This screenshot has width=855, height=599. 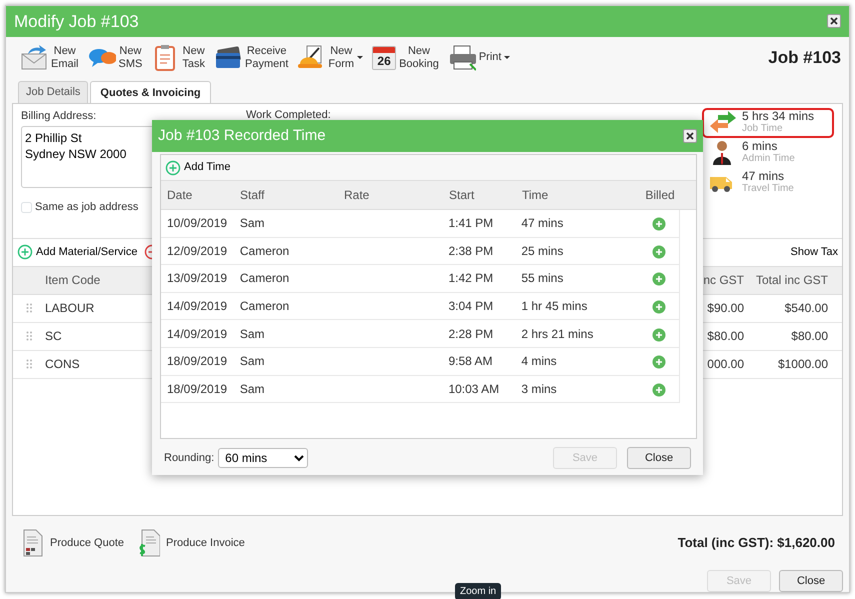 What do you see at coordinates (471, 334) in the screenshot?
I see `table-cell-text: 2:28 PM` at bounding box center [471, 334].